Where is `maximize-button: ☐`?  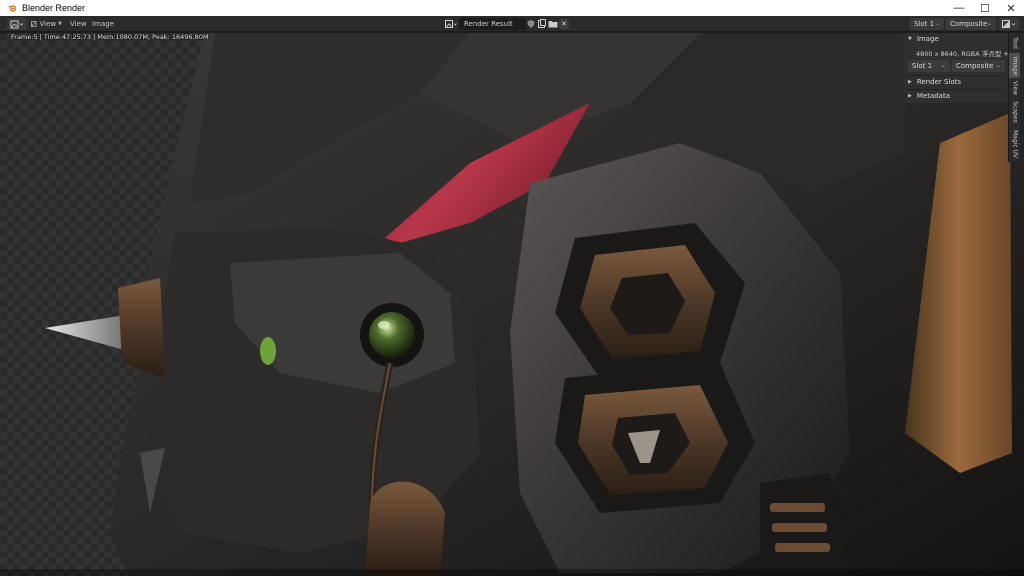 maximize-button: ☐ is located at coordinates (985, 8).